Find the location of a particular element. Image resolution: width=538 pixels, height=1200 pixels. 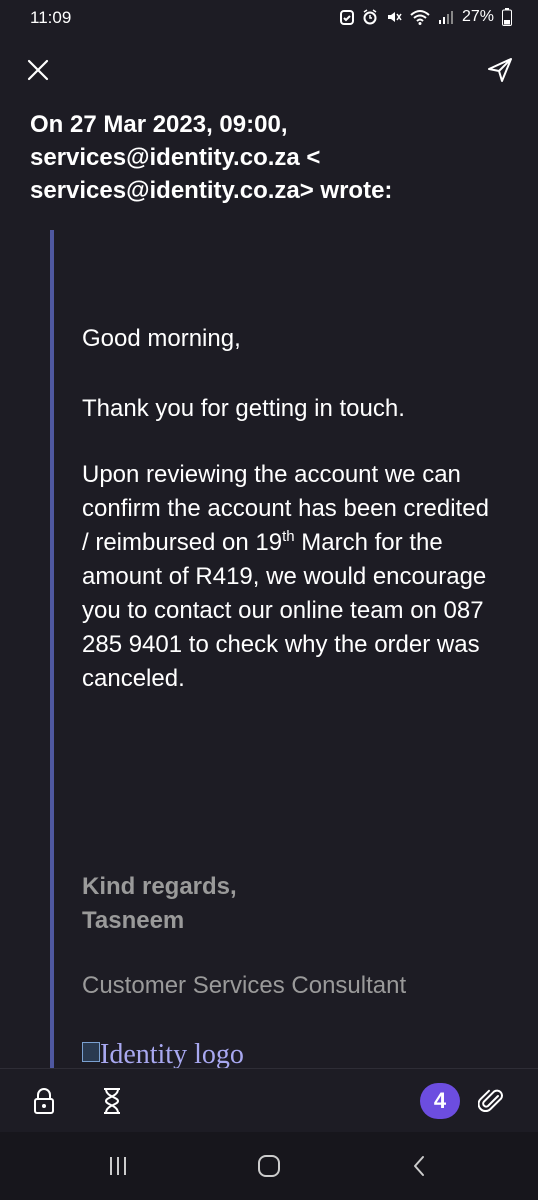

mute-icon is located at coordinates (394, 17).